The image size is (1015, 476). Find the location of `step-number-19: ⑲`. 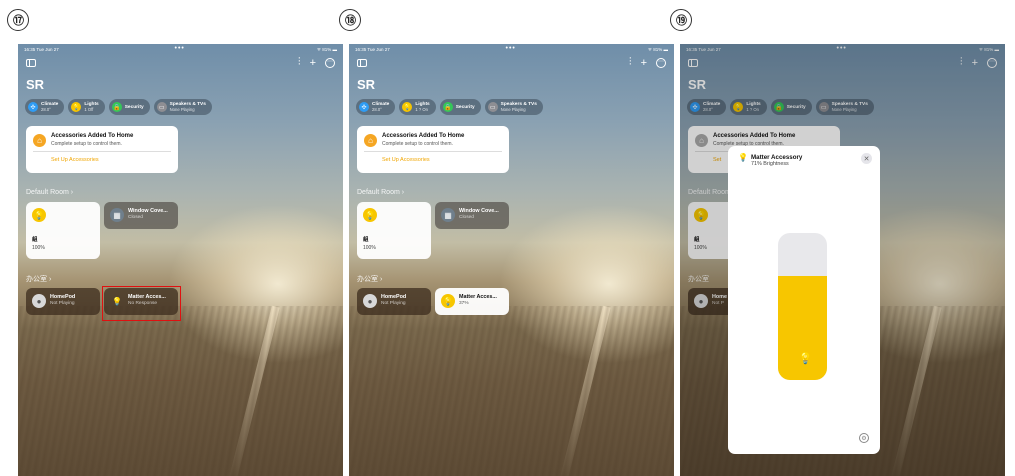

step-number-19: ⑲ is located at coordinates (681, 20).